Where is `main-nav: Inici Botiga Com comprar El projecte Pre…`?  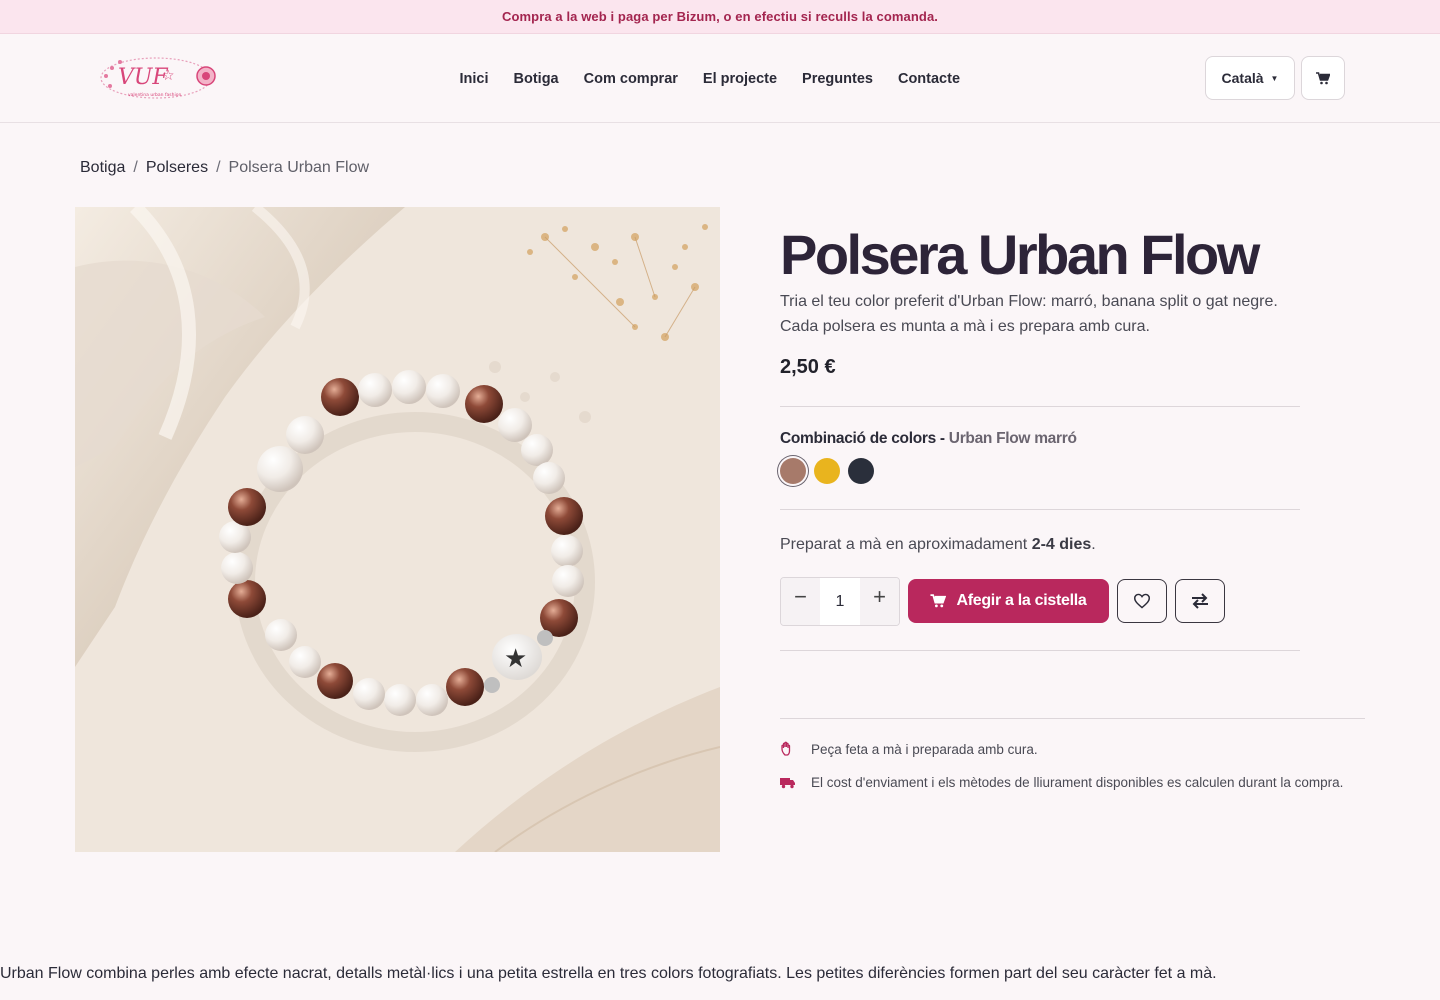 main-nav: Inici Botiga Com comprar El projecte Pre… is located at coordinates (710, 78).